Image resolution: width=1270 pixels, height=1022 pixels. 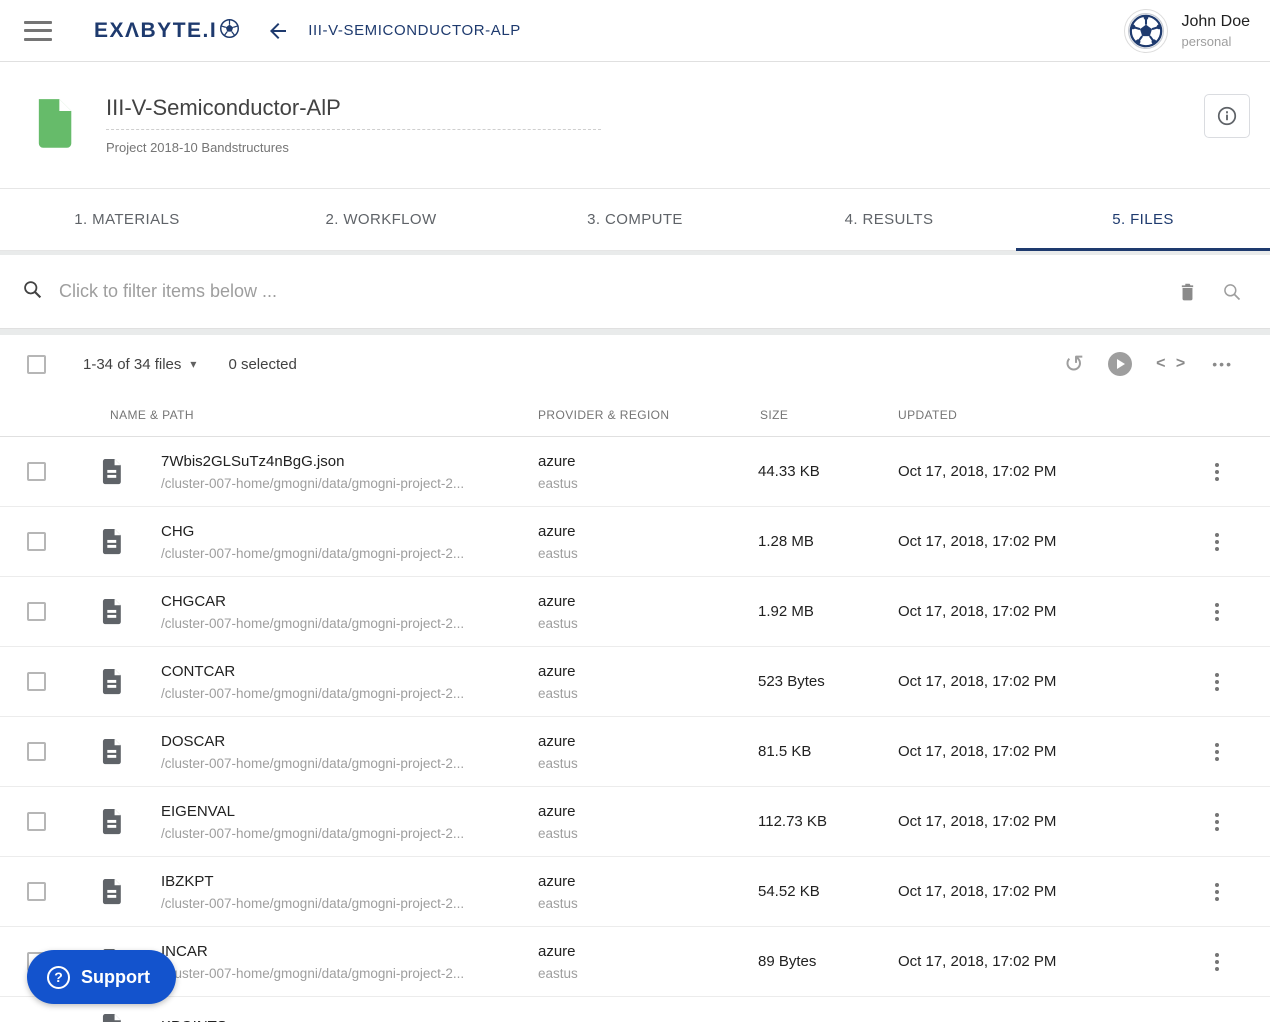 What do you see at coordinates (36, 364) in the screenshot?
I see `select-all-checkbox` at bounding box center [36, 364].